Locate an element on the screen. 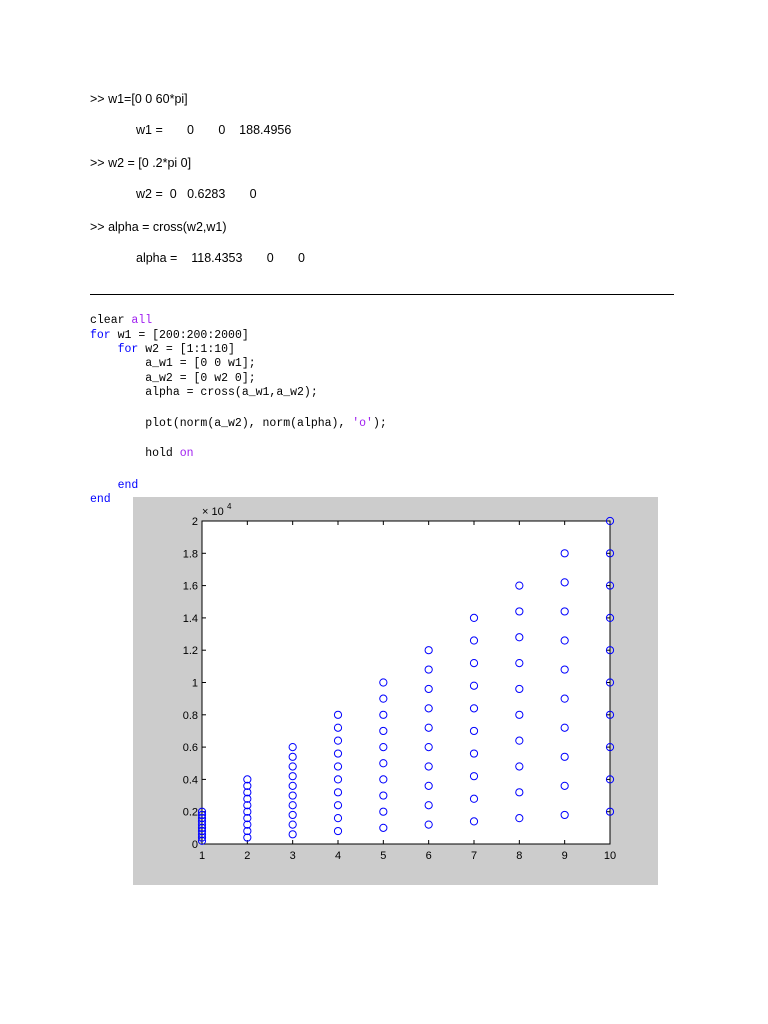 This screenshot has height=1024, width=768. x-tick-label: 6 is located at coordinates (429, 856).